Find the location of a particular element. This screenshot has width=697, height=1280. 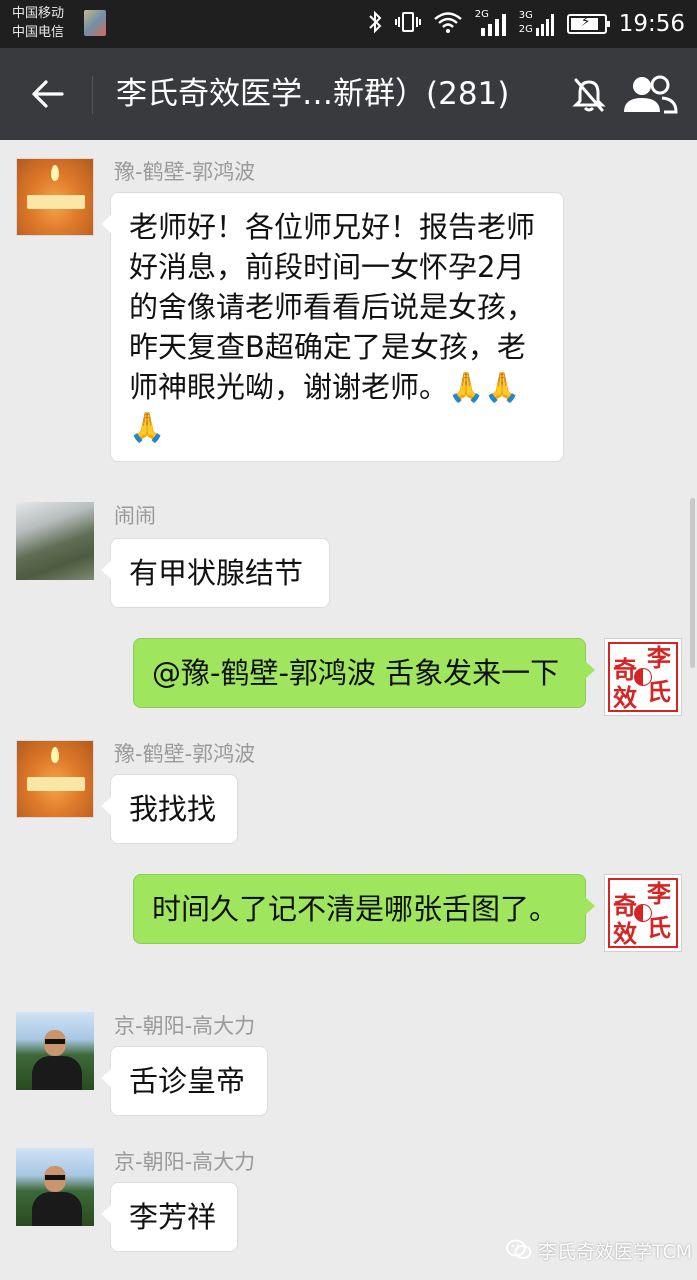

back-arrow-icon is located at coordinates (48, 94).